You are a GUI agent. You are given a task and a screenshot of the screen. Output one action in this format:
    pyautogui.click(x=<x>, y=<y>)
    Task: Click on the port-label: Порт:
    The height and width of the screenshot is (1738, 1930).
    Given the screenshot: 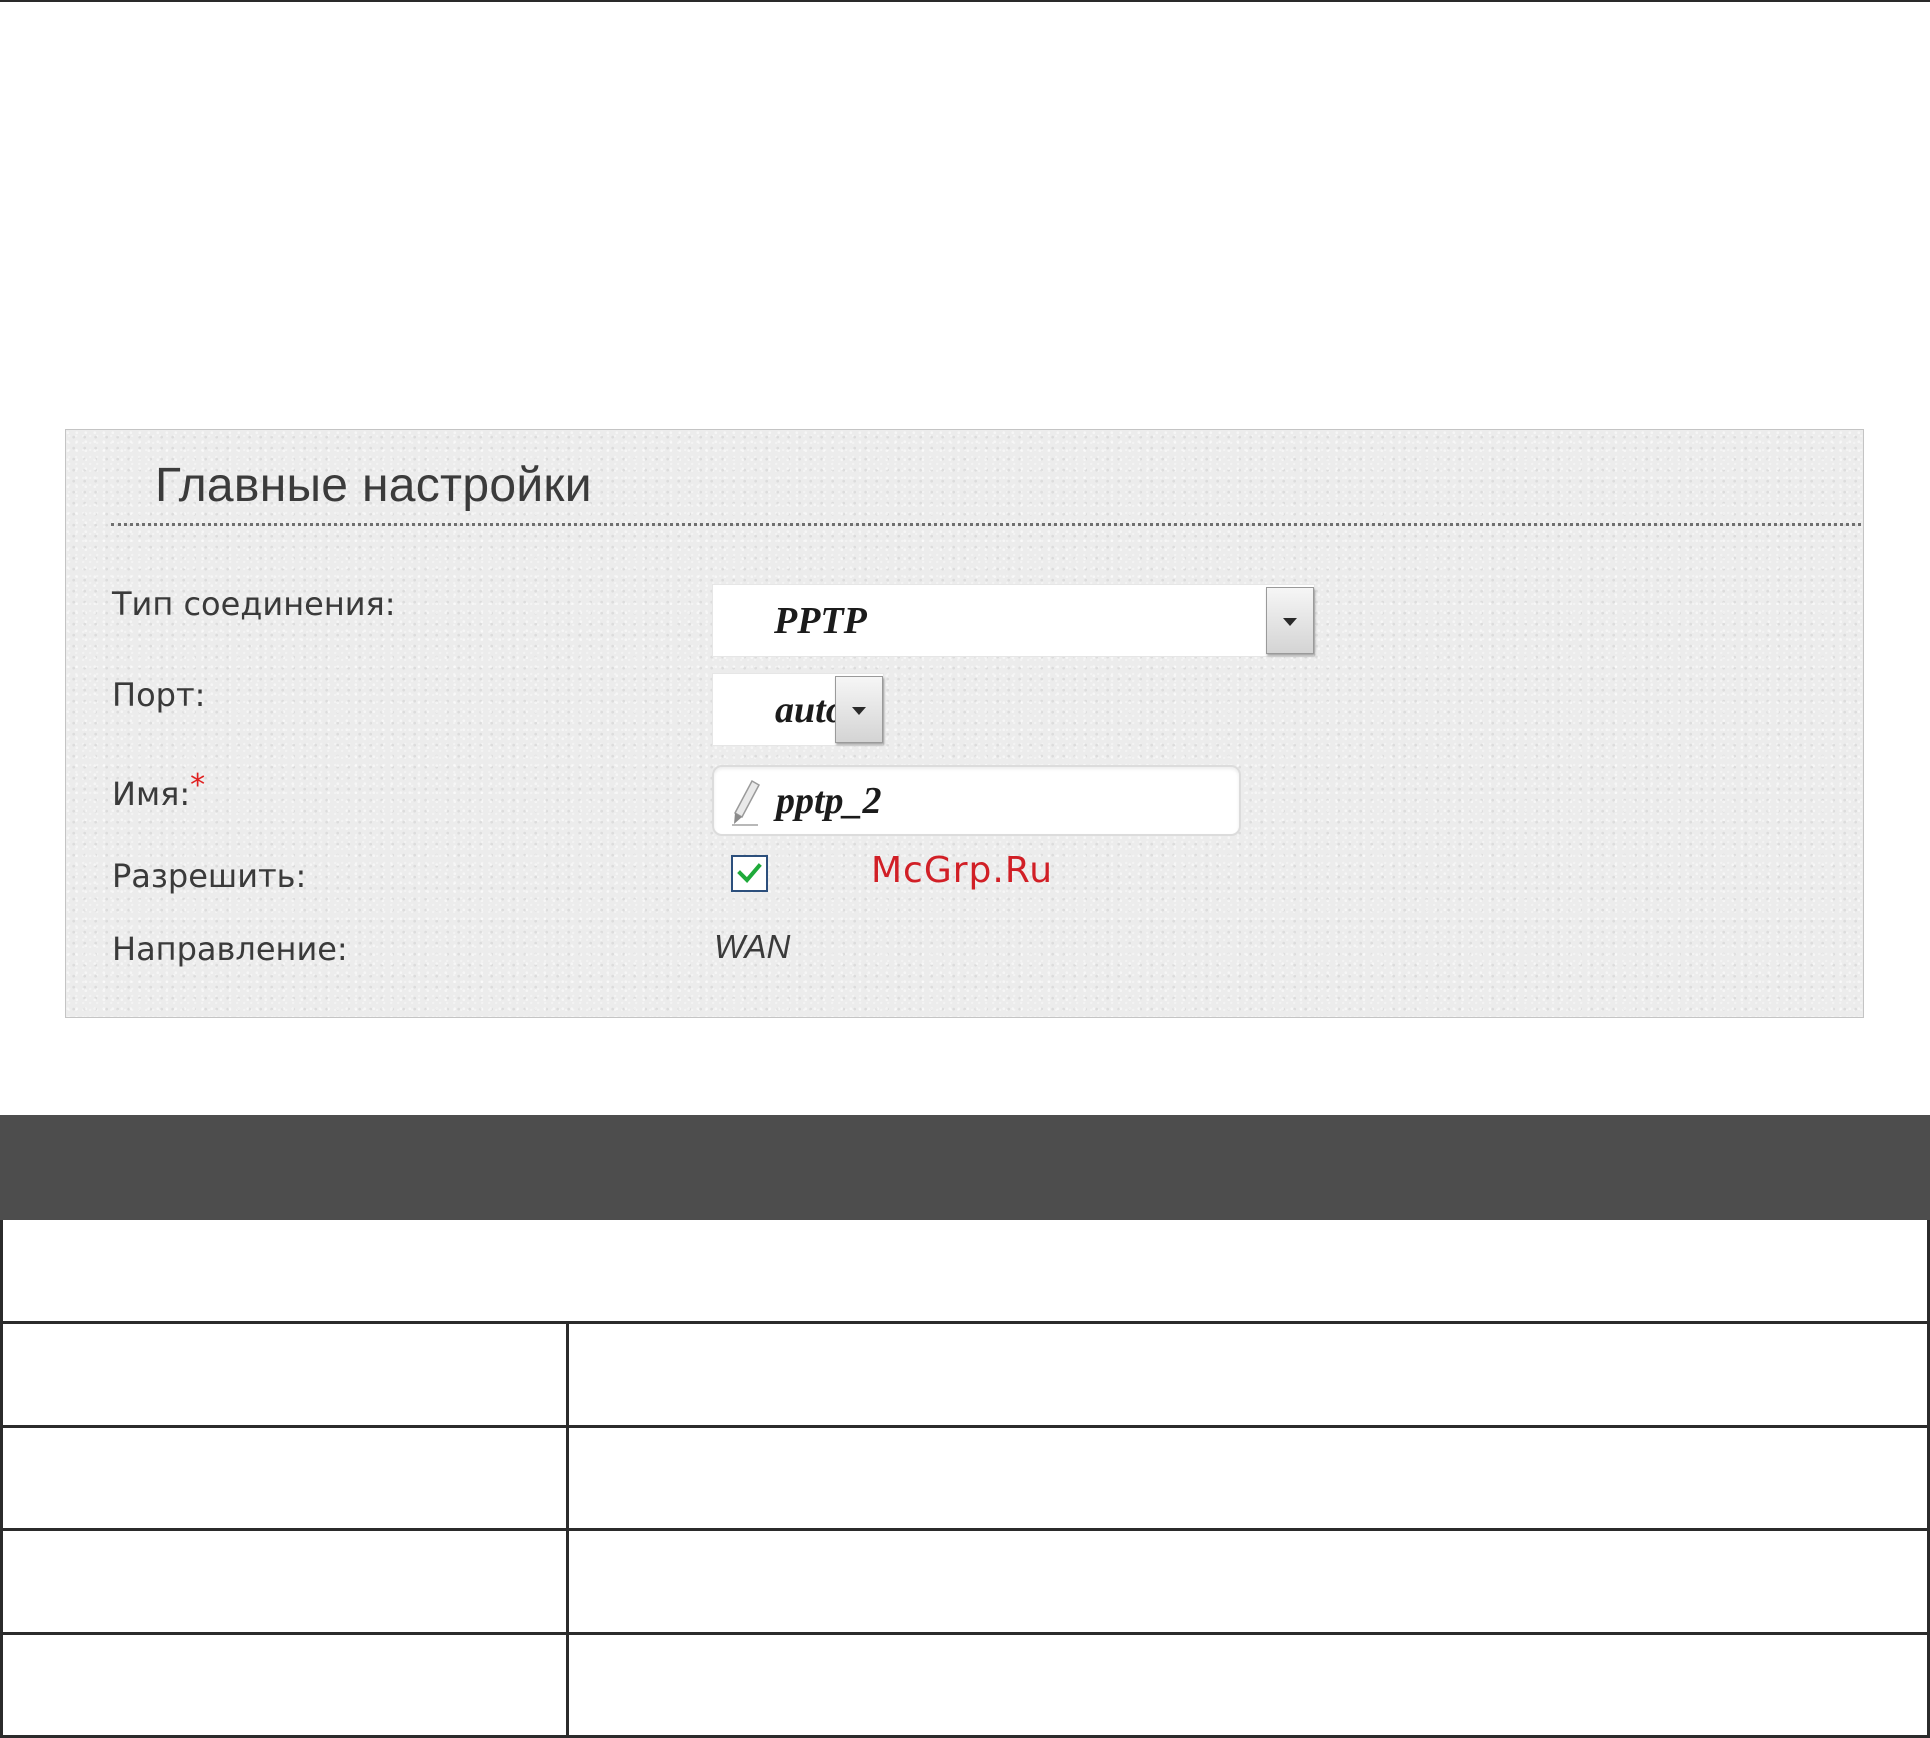 What is the action you would take?
    pyautogui.click(x=159, y=695)
    